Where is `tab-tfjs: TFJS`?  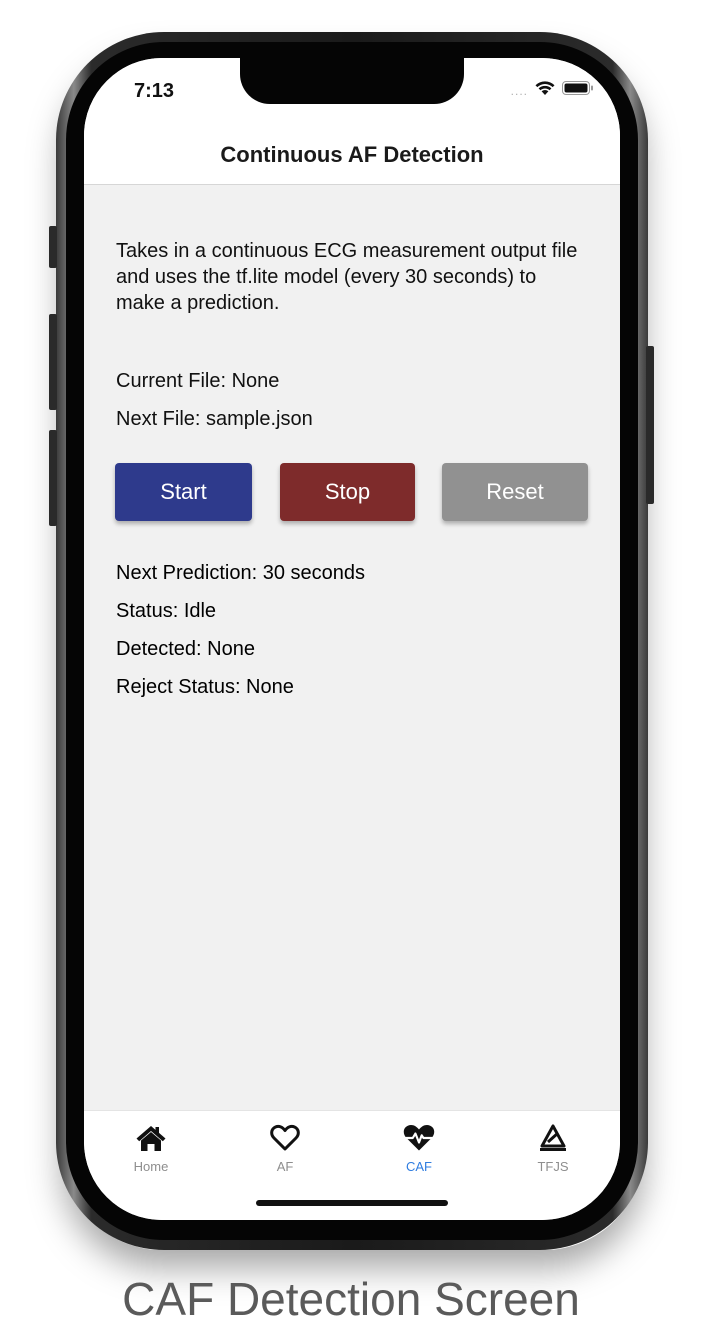 tab-tfjs: TFJS is located at coordinates (553, 1151).